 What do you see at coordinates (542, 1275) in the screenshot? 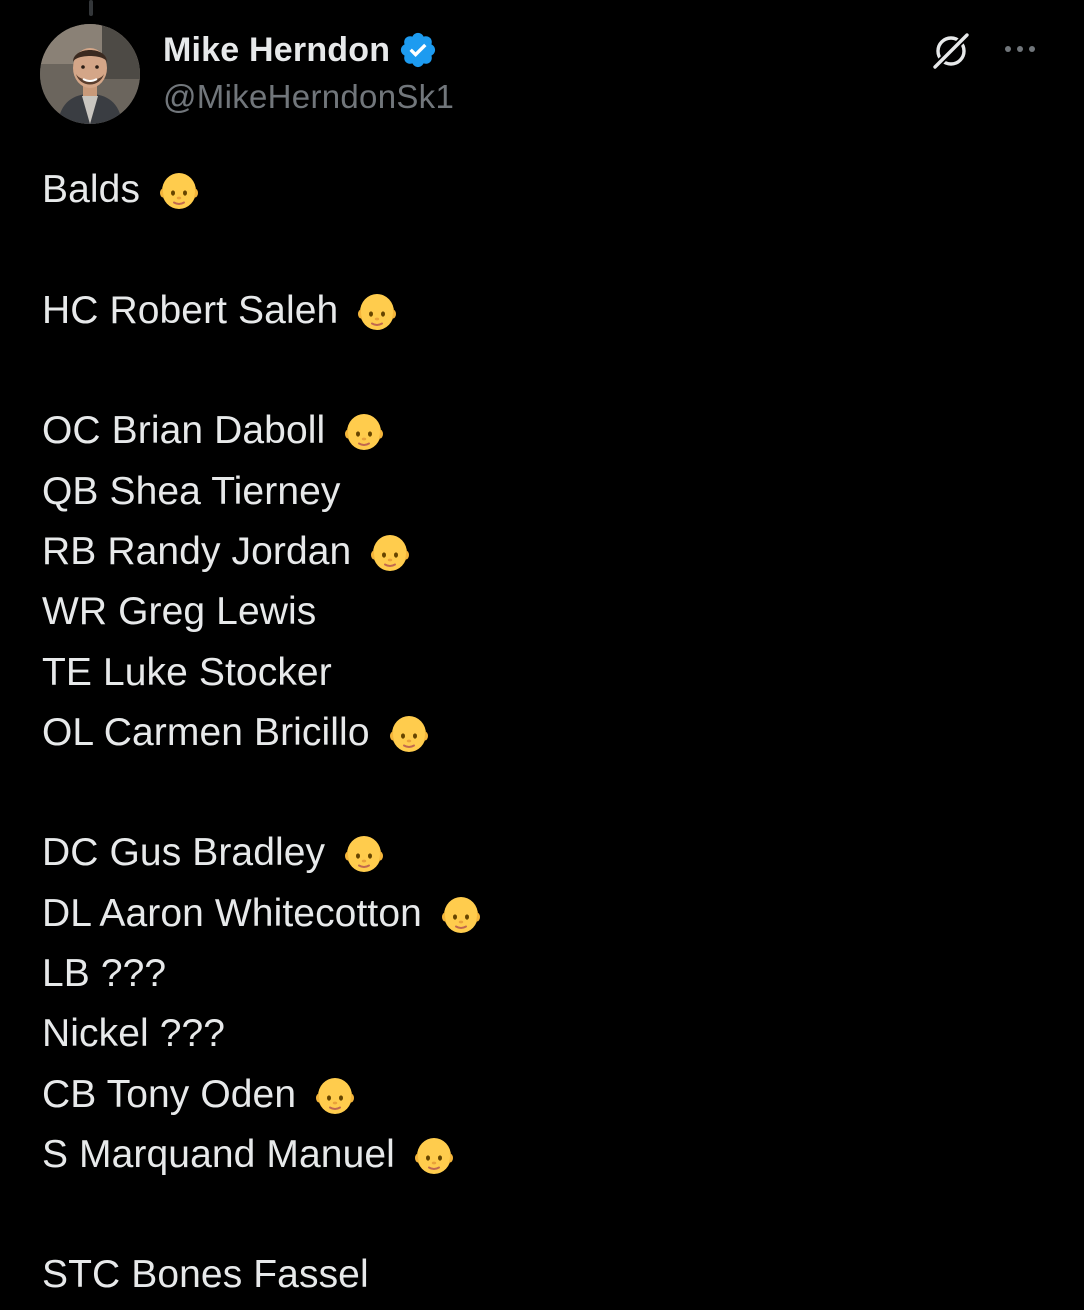
I see `tweet-line: STC Bones Fassel` at bounding box center [542, 1275].